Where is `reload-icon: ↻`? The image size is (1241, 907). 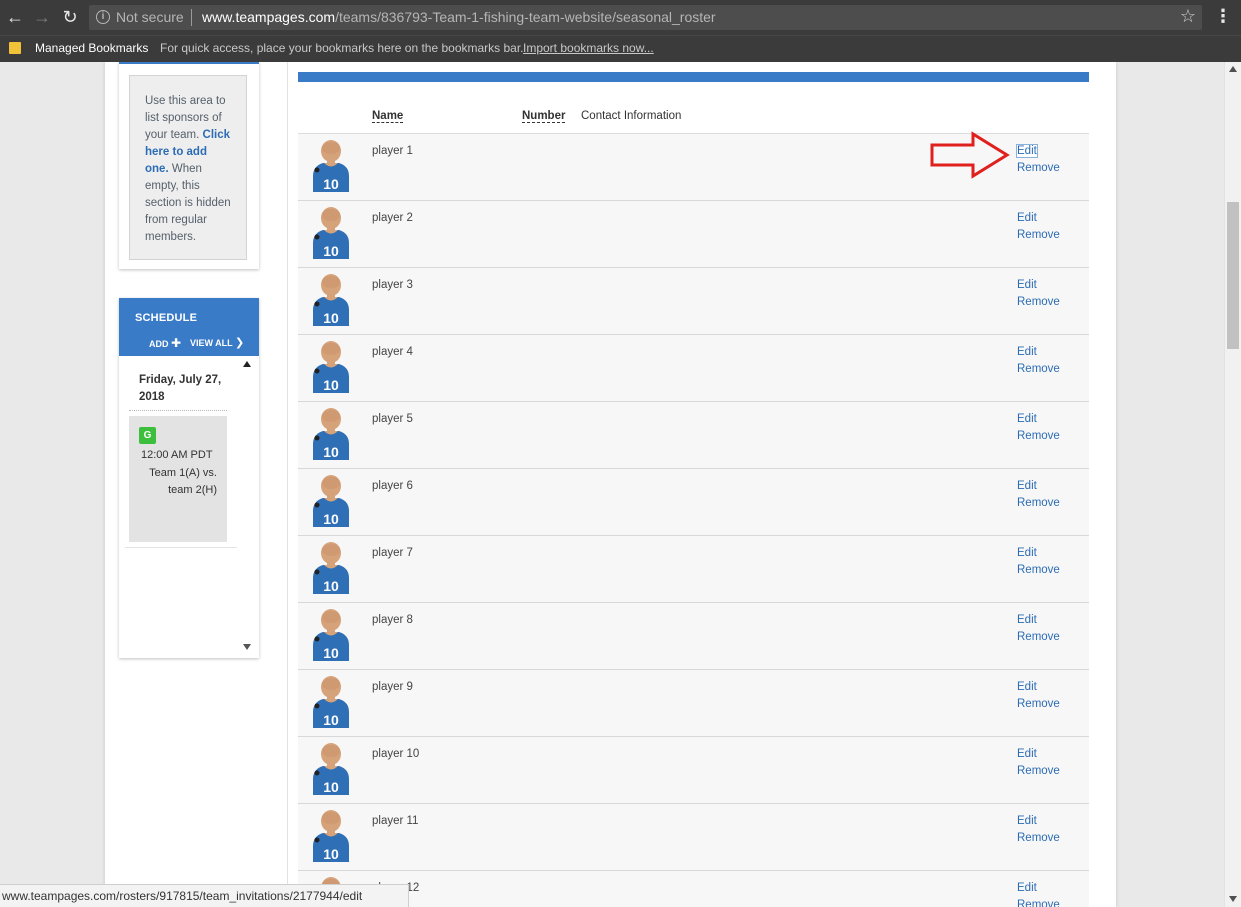
reload-icon: ↻ is located at coordinates (70, 17).